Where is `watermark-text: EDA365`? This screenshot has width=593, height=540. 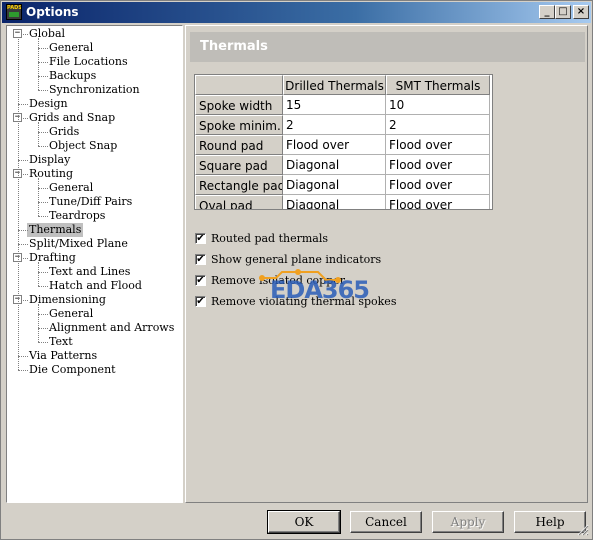 watermark-text: EDA365 is located at coordinates (320, 290).